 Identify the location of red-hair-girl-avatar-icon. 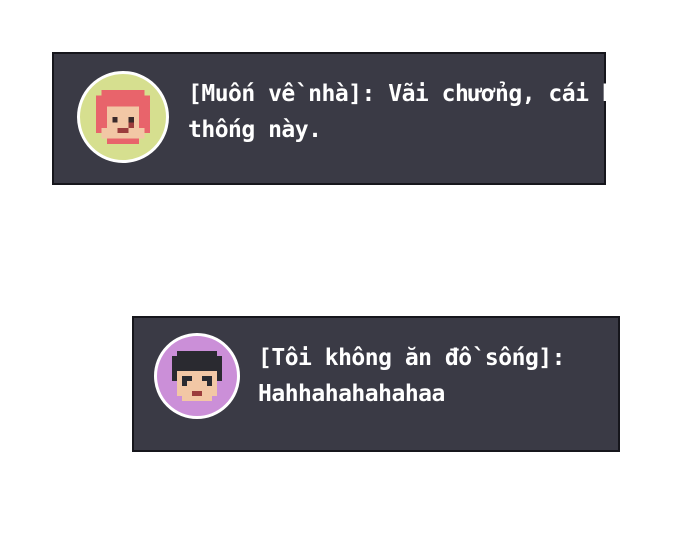
(123, 117).